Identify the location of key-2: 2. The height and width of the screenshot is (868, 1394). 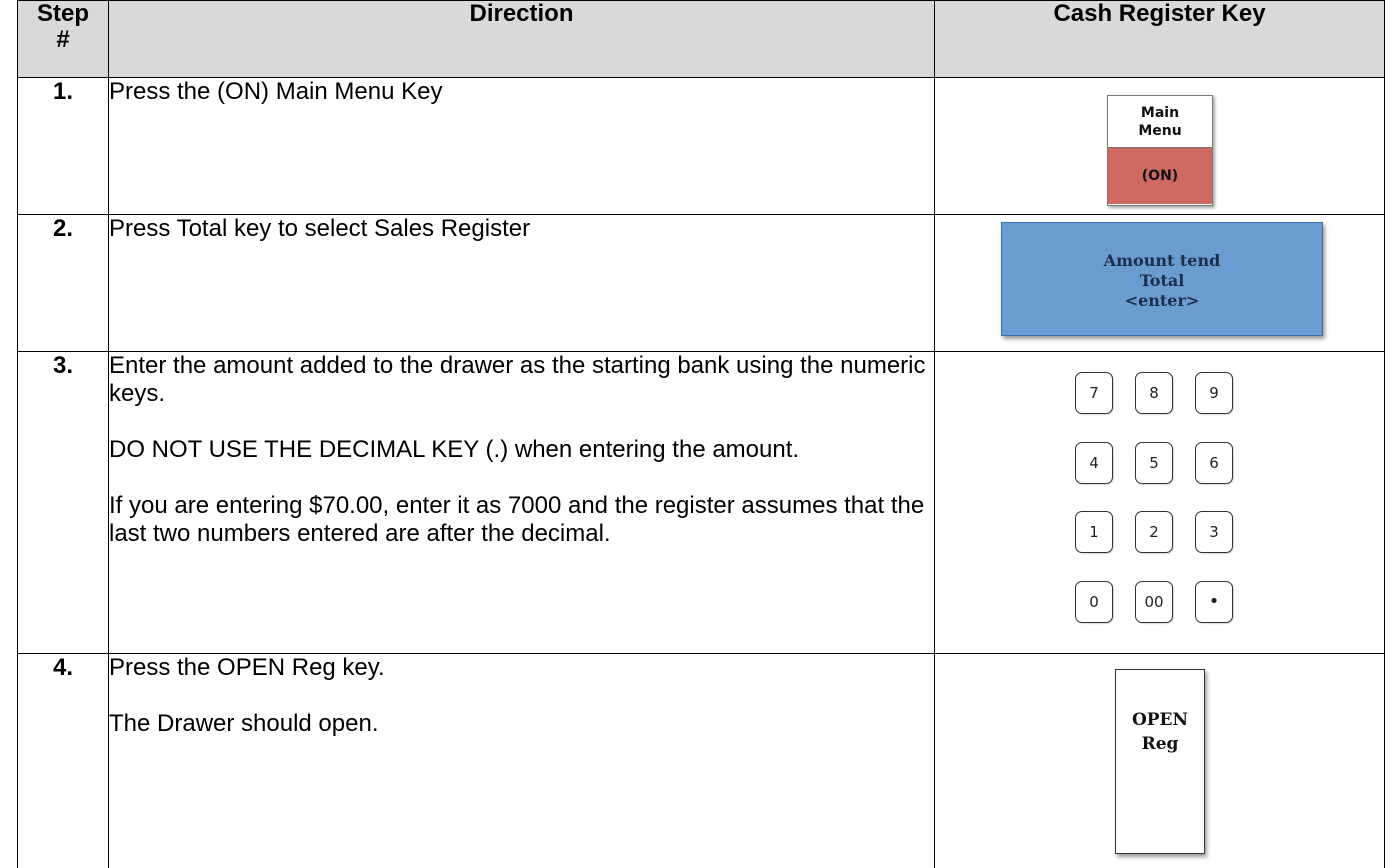
(1154, 532).